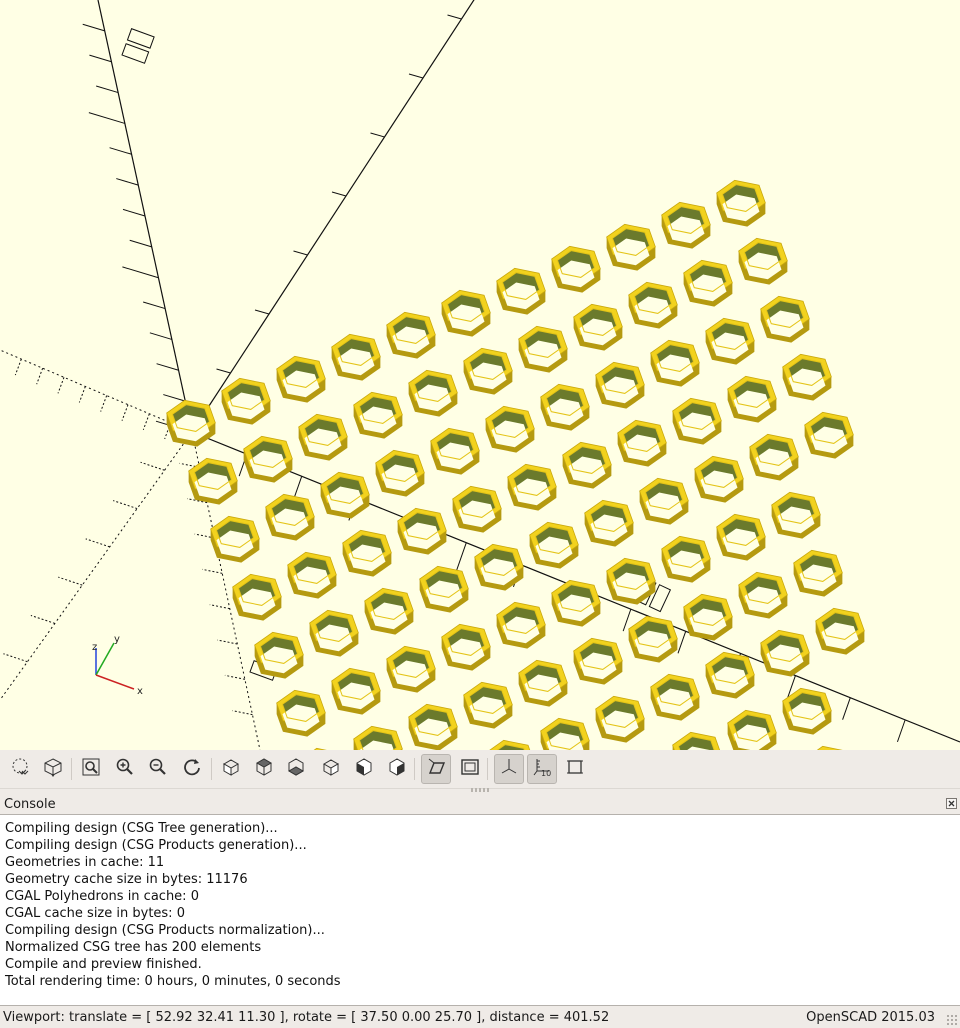 The height and width of the screenshot is (1028, 960). I want to click on render-button, so click(53, 769).